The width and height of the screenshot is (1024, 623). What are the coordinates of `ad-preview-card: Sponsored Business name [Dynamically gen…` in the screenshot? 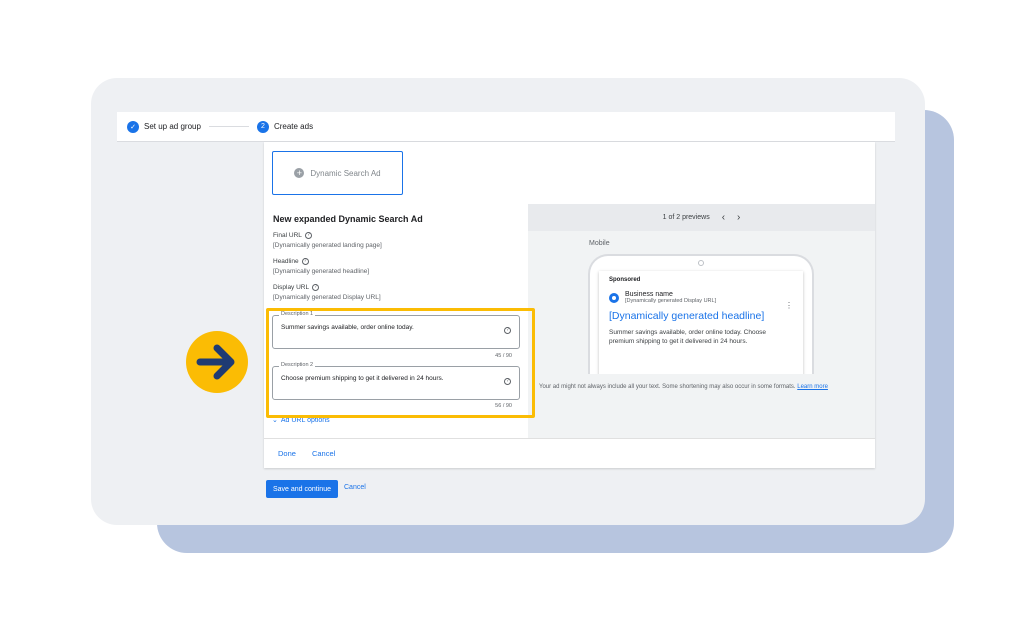 It's located at (701, 322).